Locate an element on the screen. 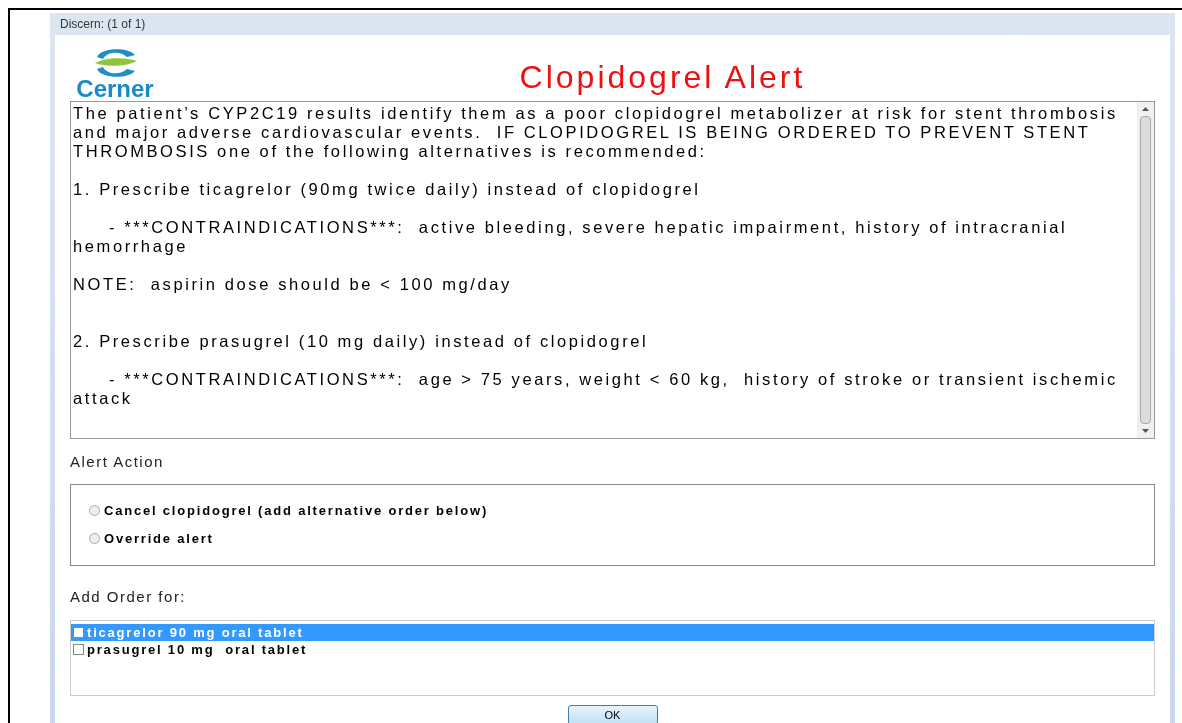  alert-title: Clopidogrel Alert is located at coordinates (662, 77).